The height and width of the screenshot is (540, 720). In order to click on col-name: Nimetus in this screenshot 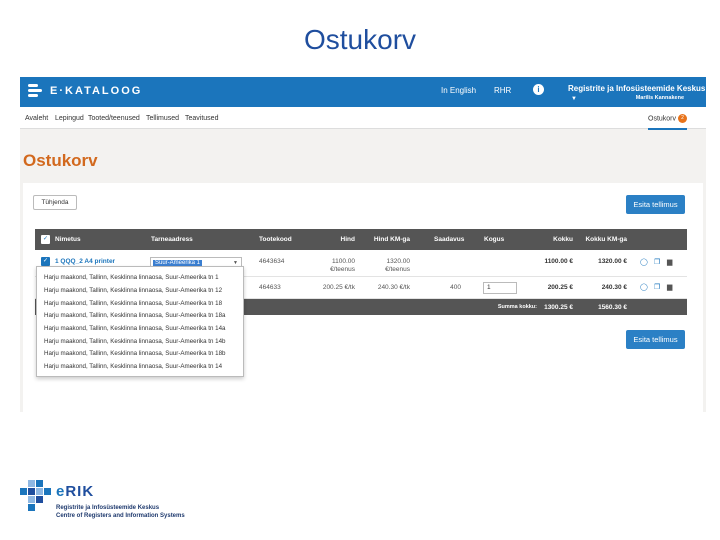, I will do `click(68, 239)`.